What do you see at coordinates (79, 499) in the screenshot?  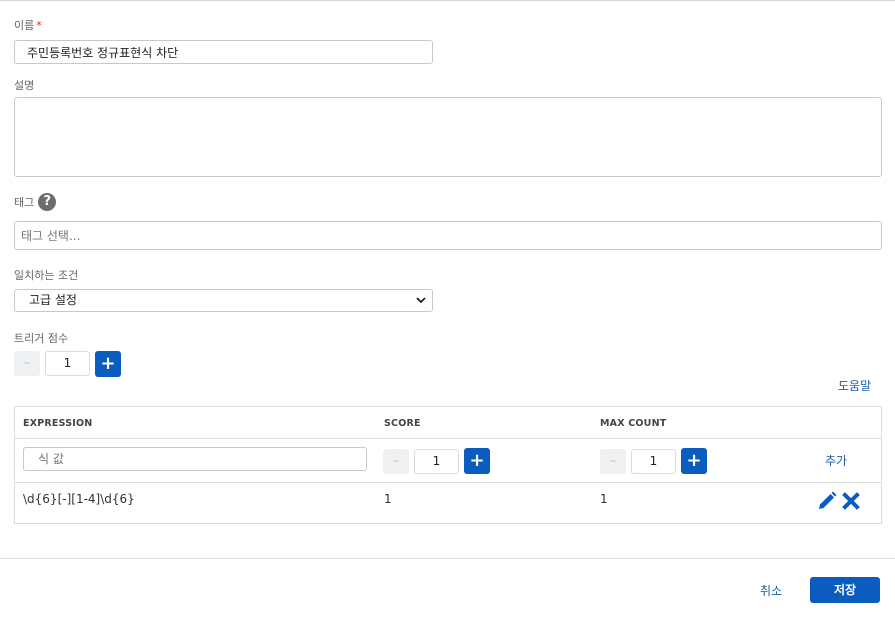 I see `row-expression: \d{6}[-][1-4]\d{6}` at bounding box center [79, 499].